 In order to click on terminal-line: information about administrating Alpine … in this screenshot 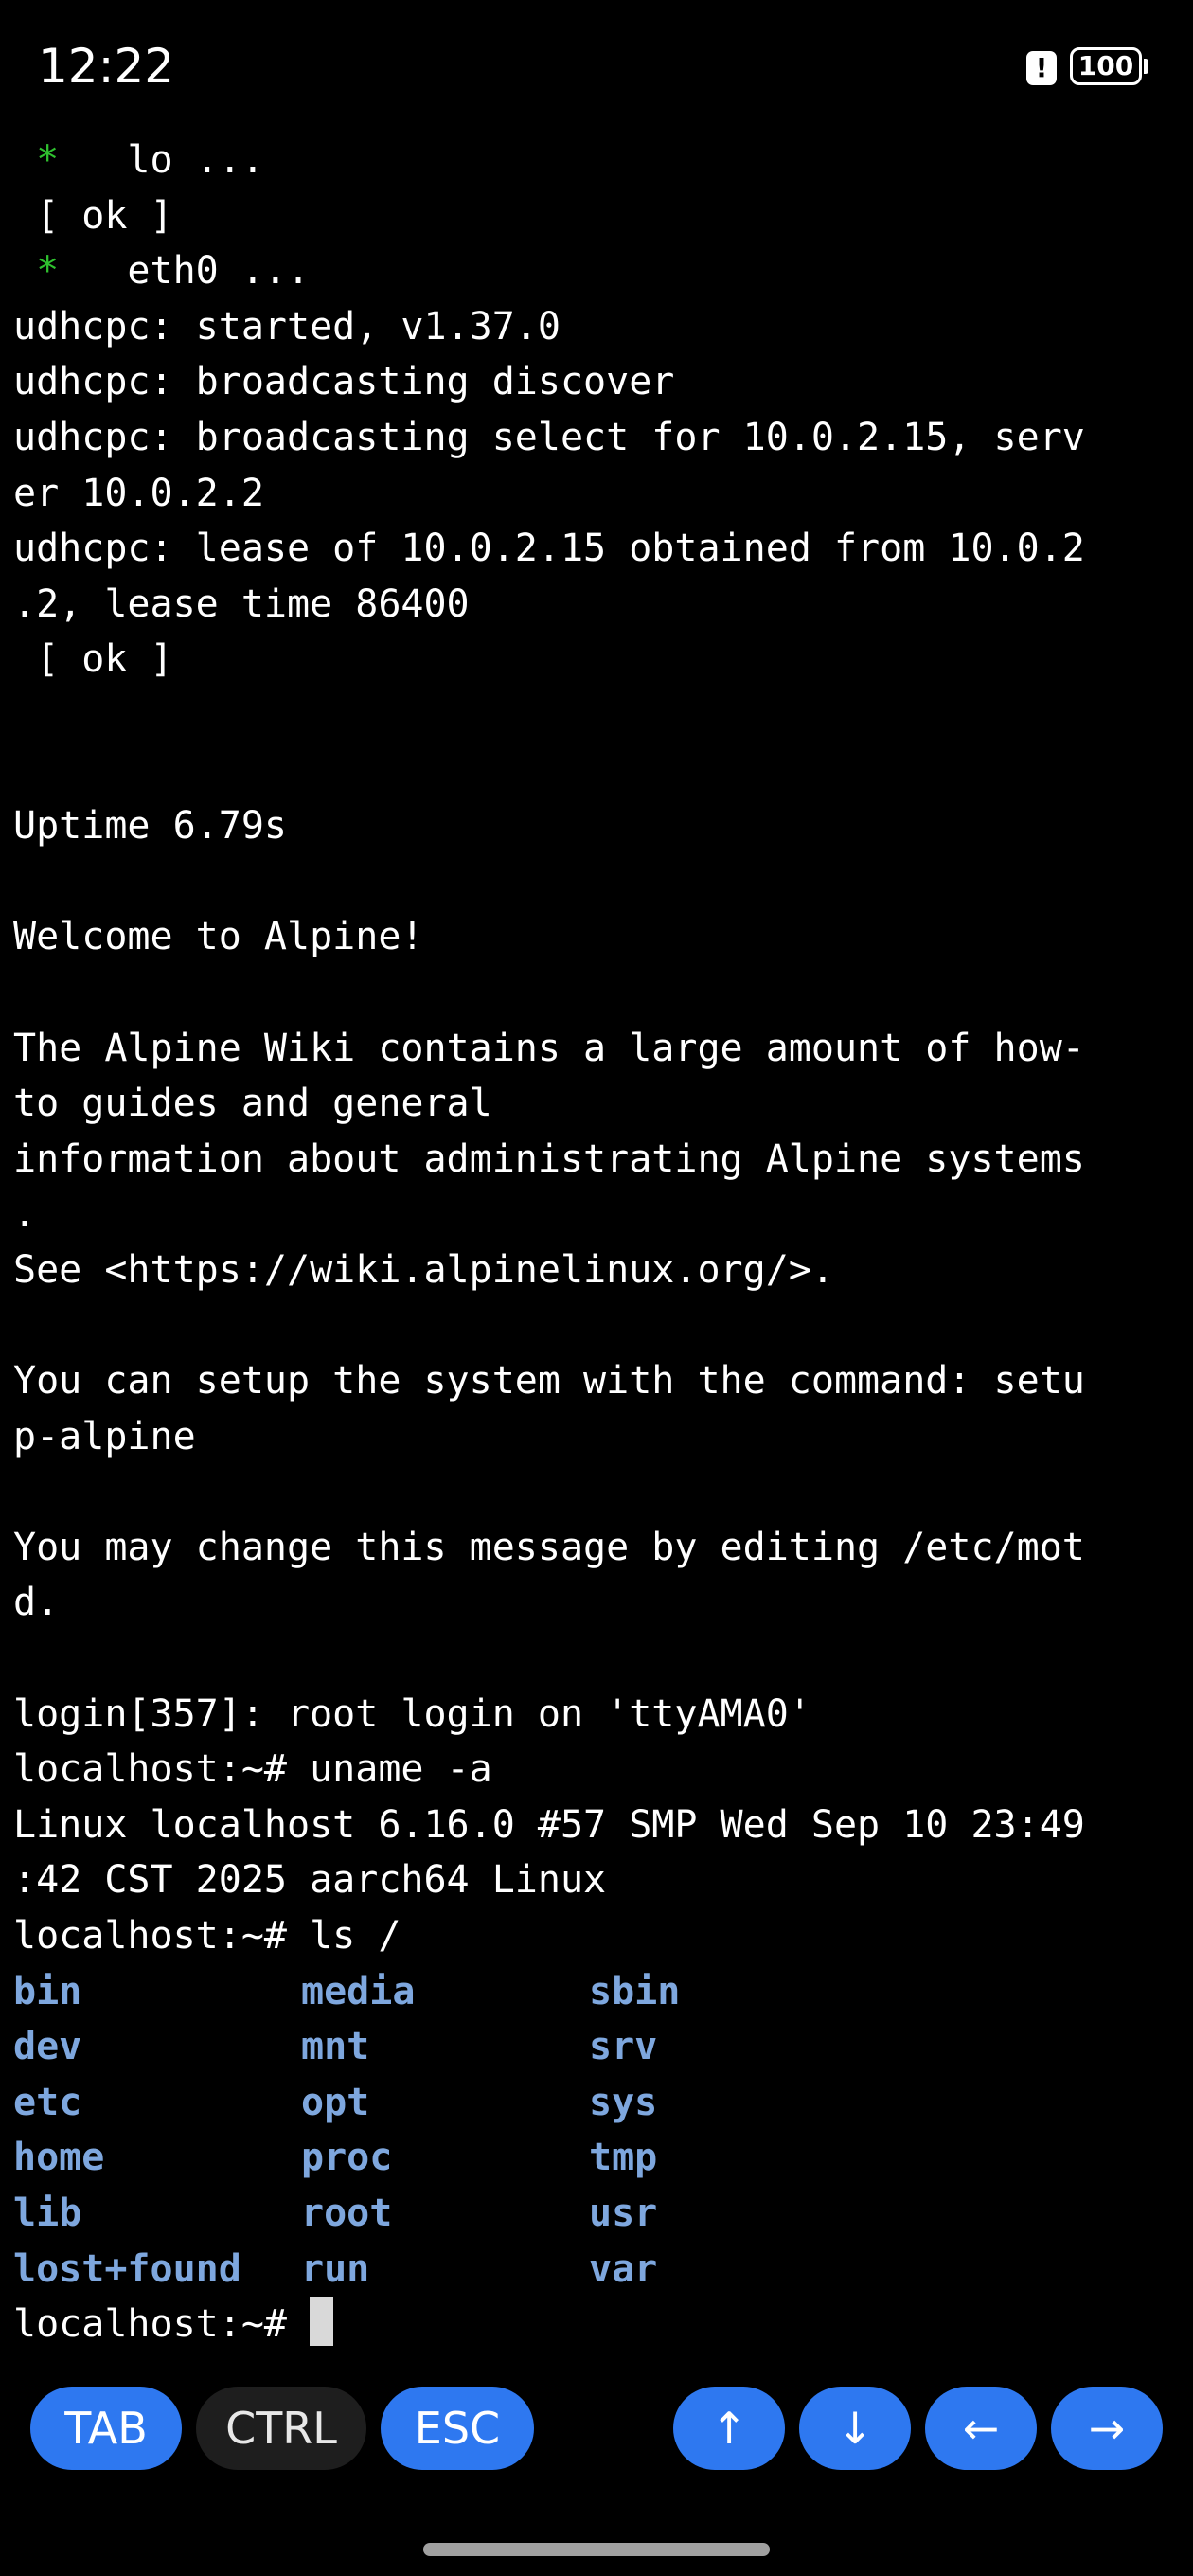, I will do `click(600, 1160)`.